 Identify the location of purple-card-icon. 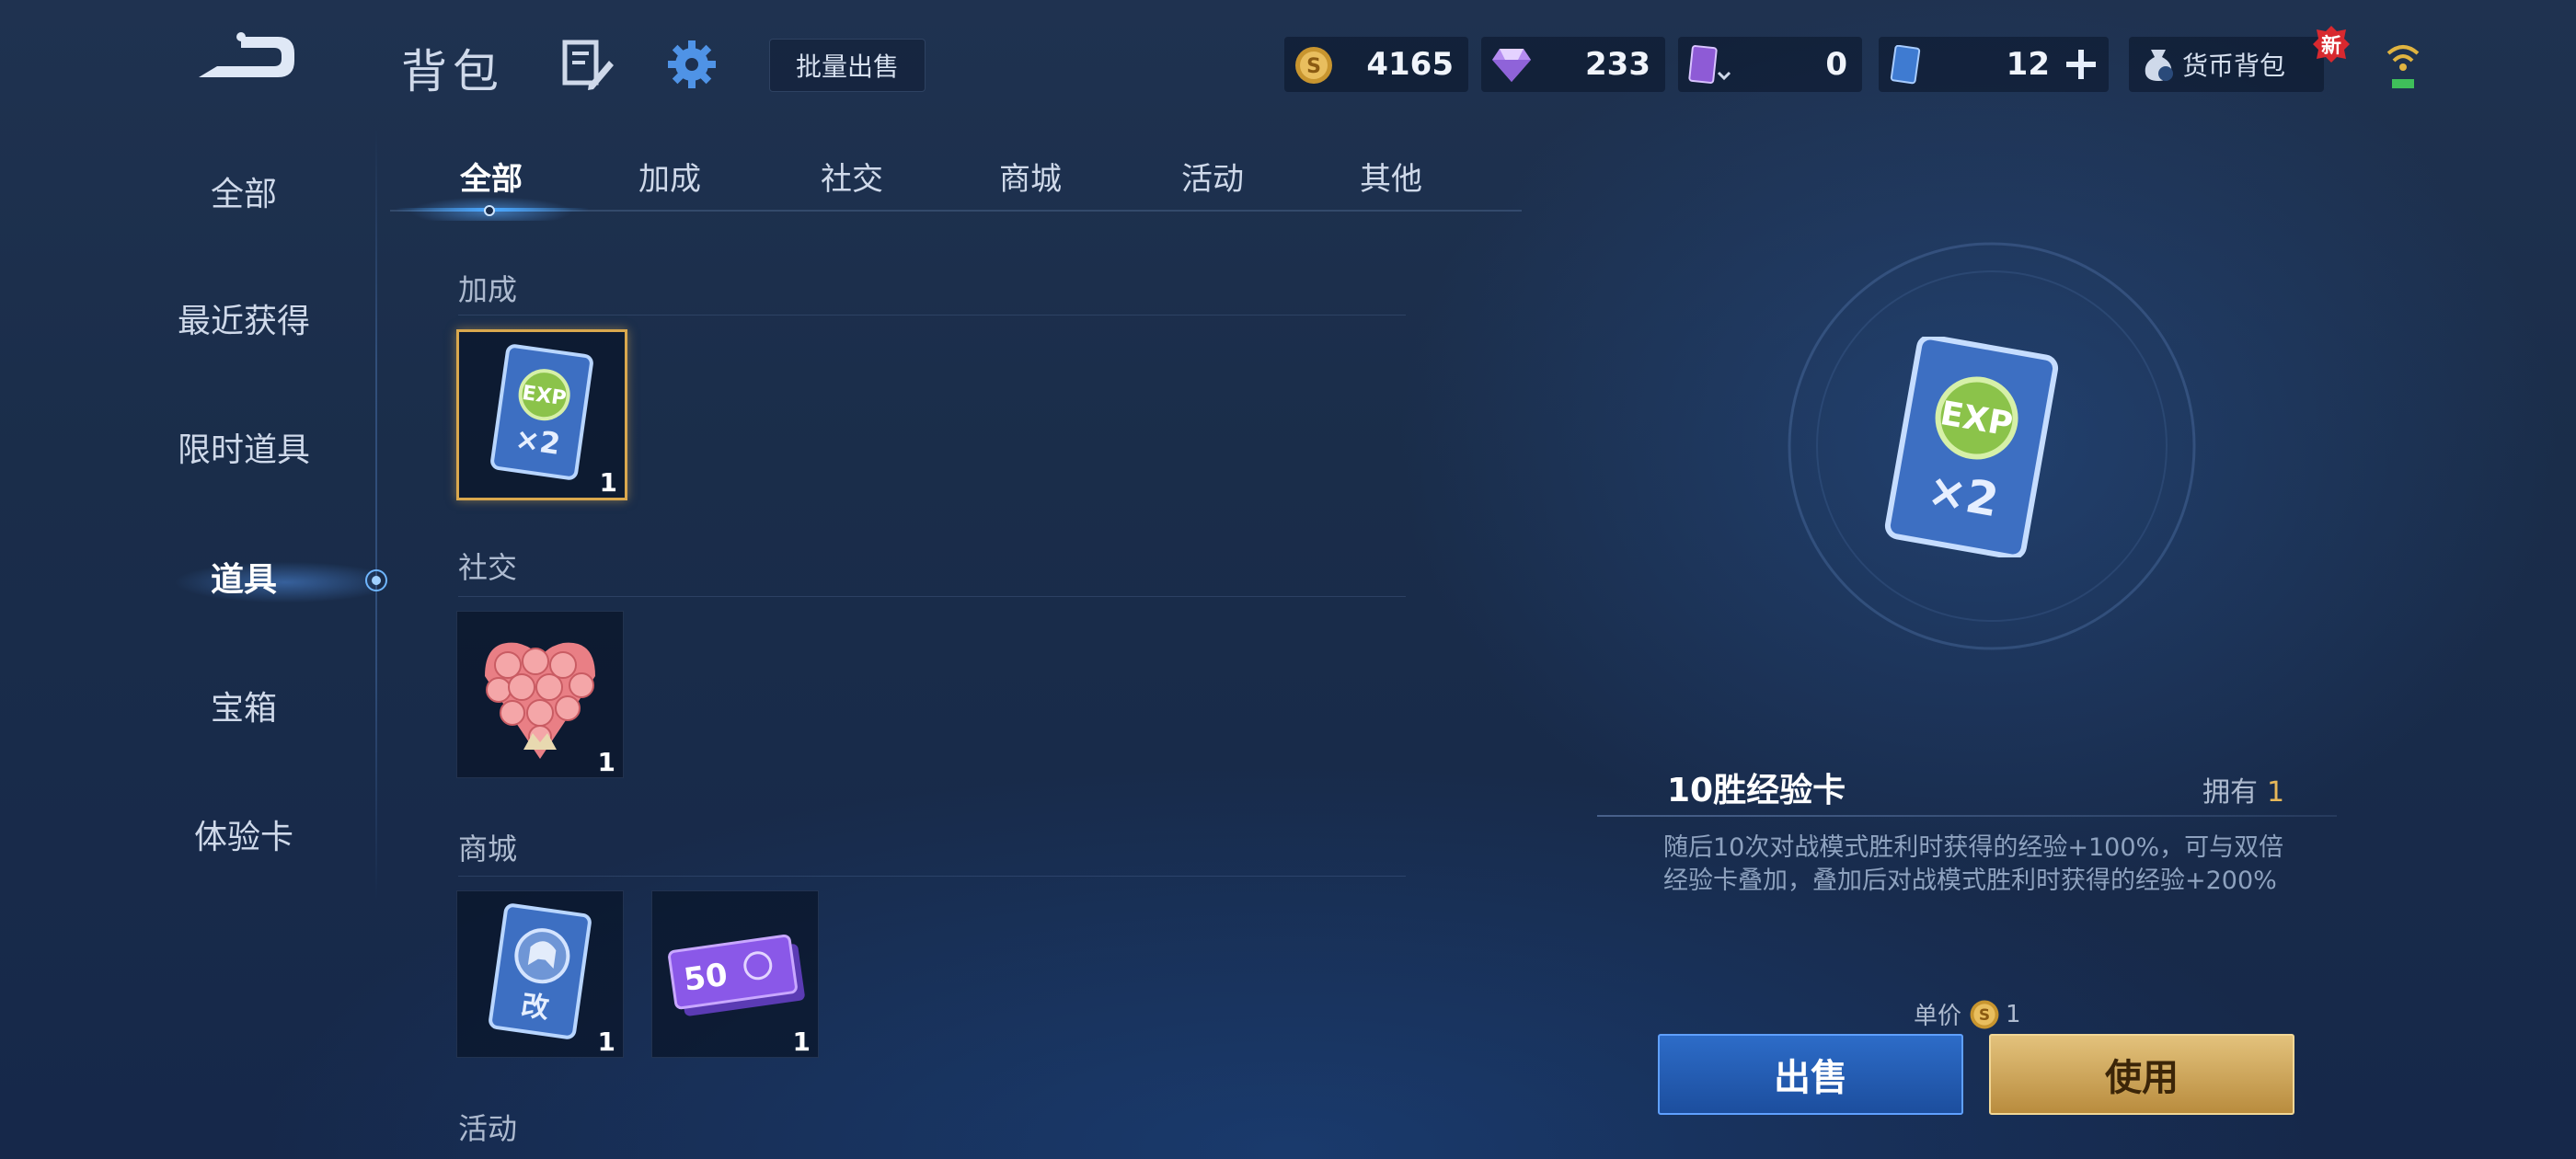
(1709, 64).